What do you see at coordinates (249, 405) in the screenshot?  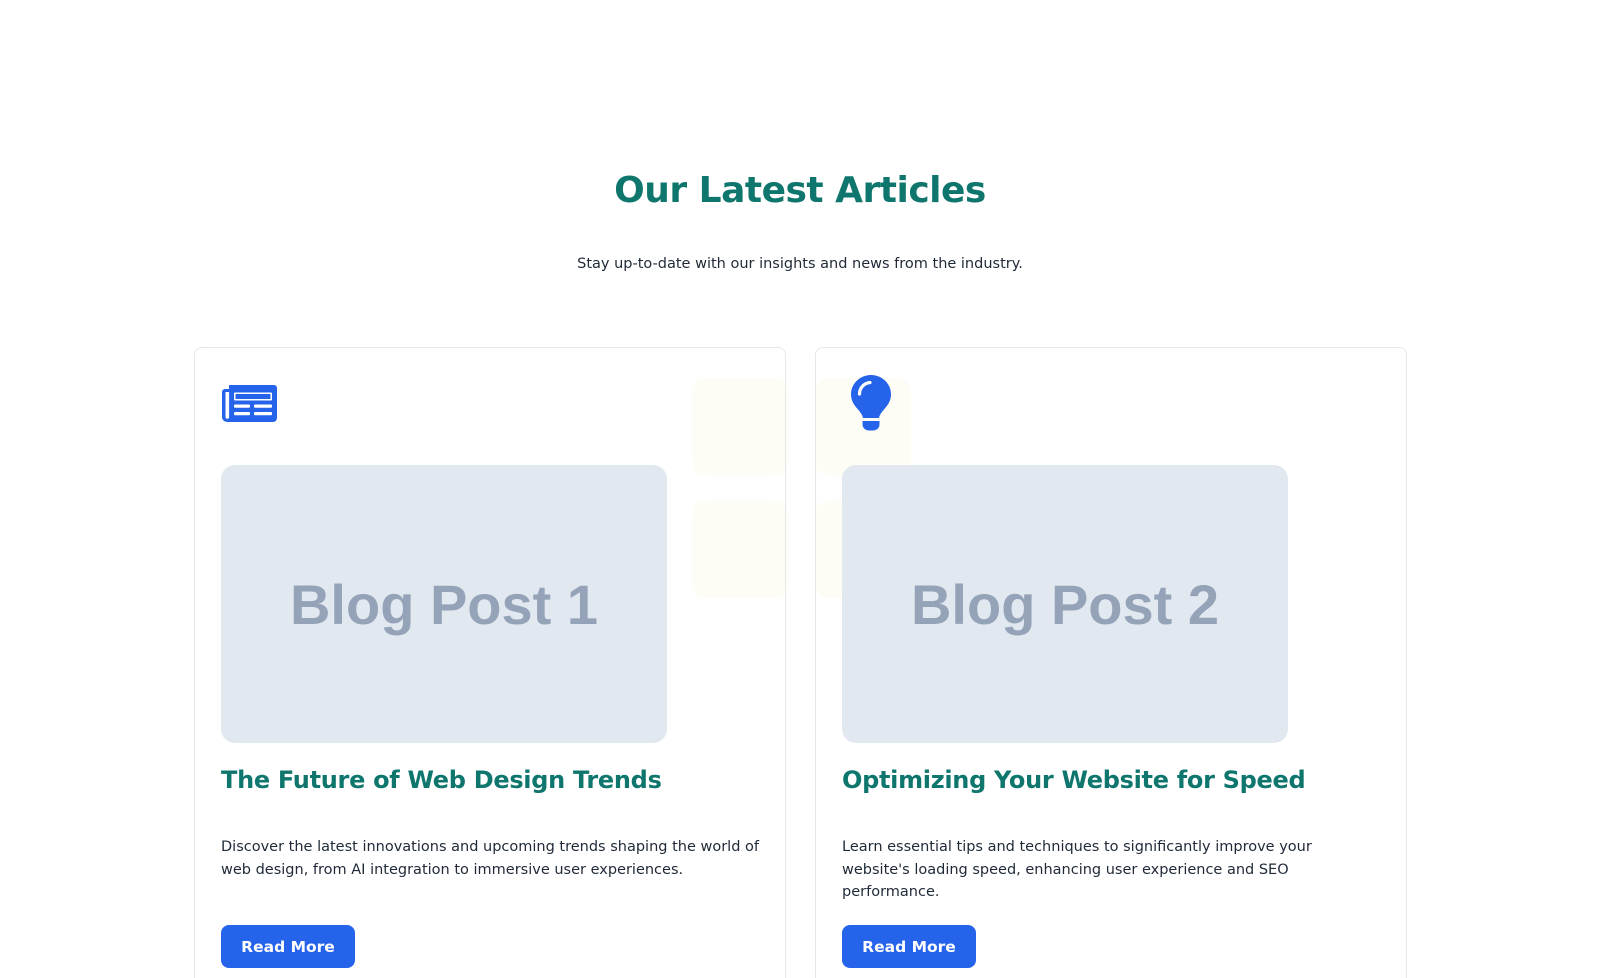 I see `newspaper-icon` at bounding box center [249, 405].